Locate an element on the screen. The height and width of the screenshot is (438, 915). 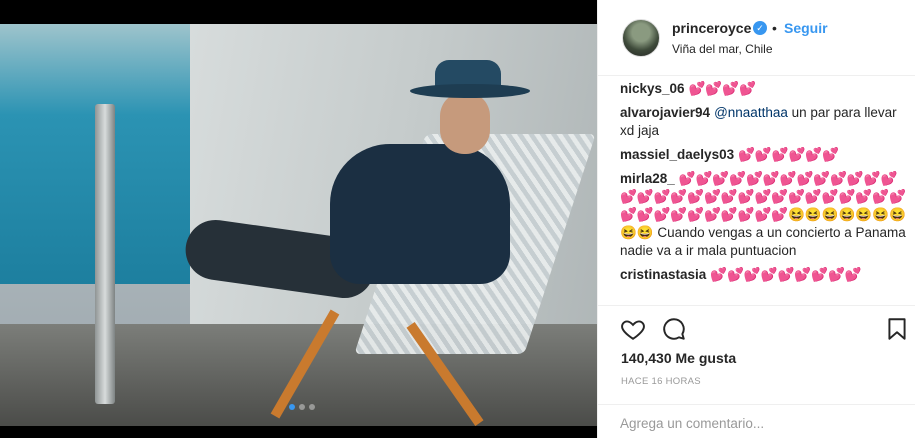
photo-hat-brim is located at coordinates (470, 91).